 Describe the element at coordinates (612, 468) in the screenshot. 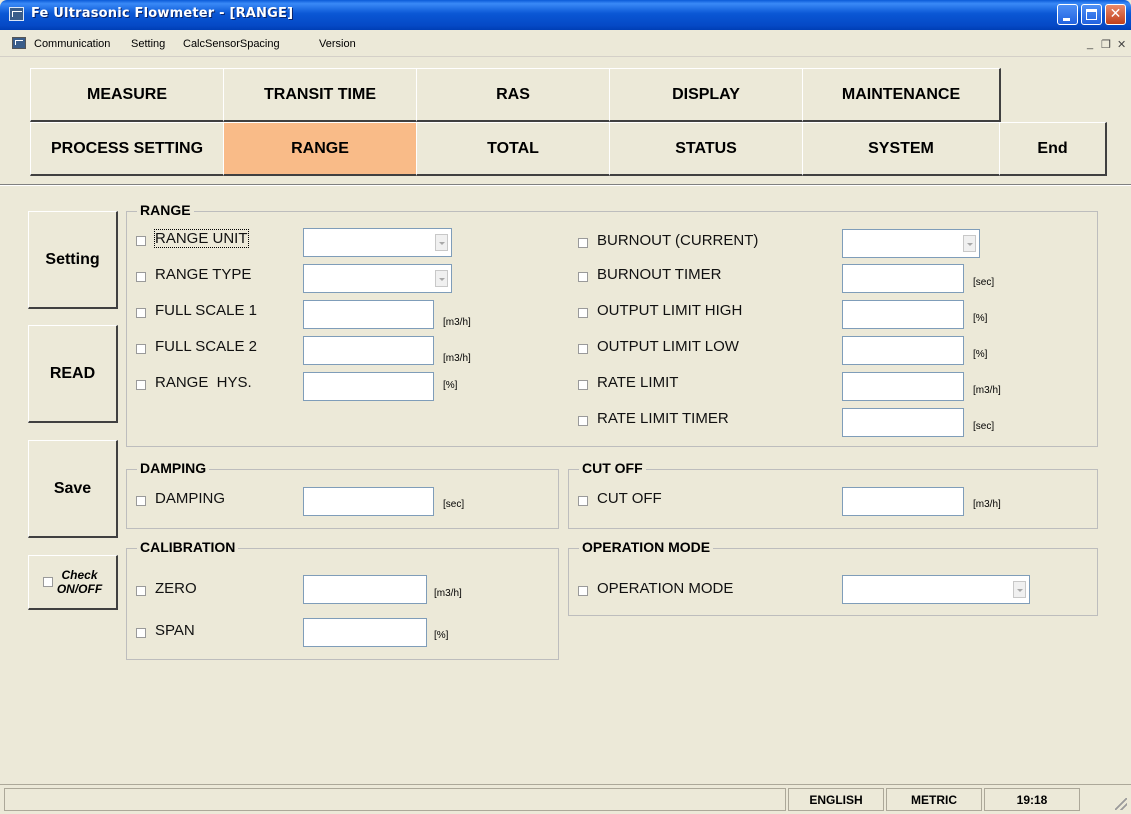

I see `cutoff-group-title: CUT OFF` at that location.